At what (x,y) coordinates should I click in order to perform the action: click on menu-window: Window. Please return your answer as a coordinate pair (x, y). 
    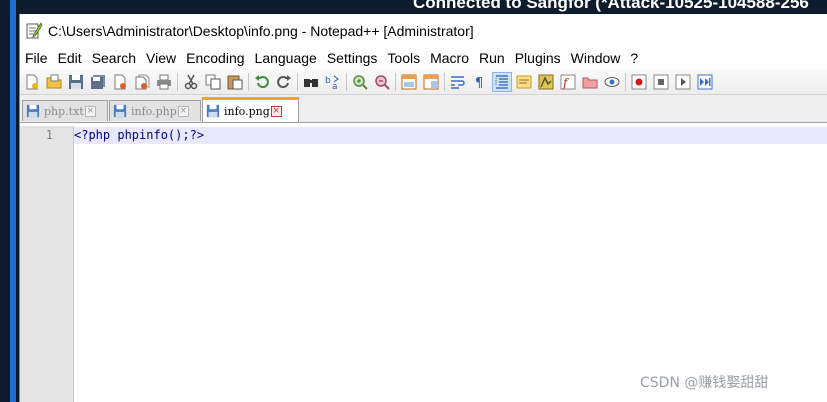
    Looking at the image, I should click on (598, 58).